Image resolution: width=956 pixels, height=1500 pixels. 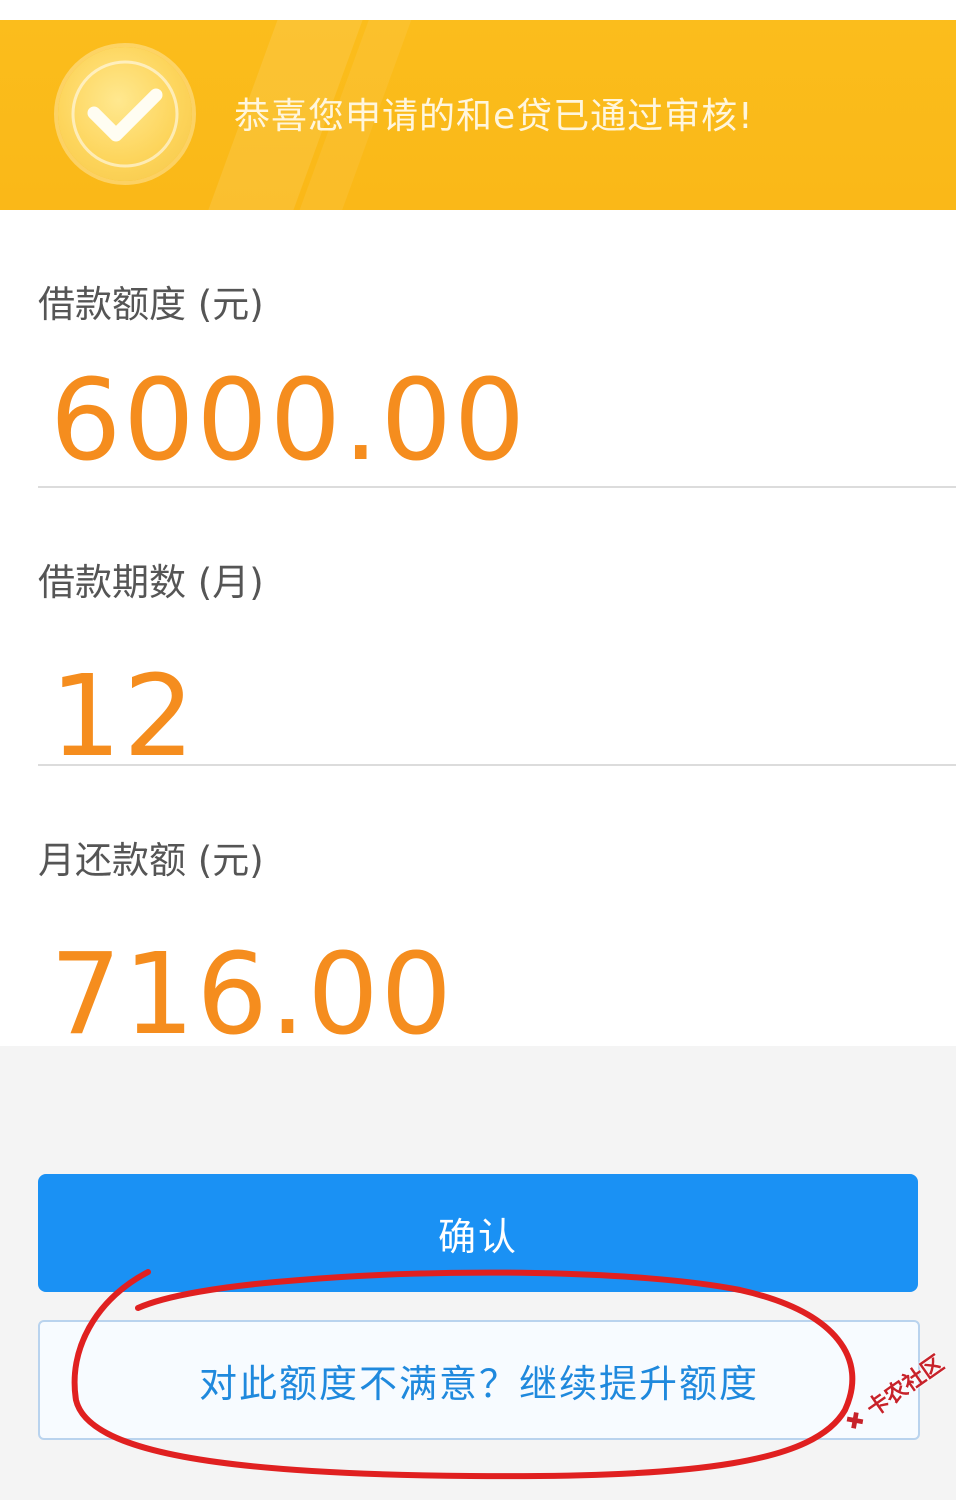 I want to click on monthly-payment-label: 月还款额 (元), so click(x=151, y=860).